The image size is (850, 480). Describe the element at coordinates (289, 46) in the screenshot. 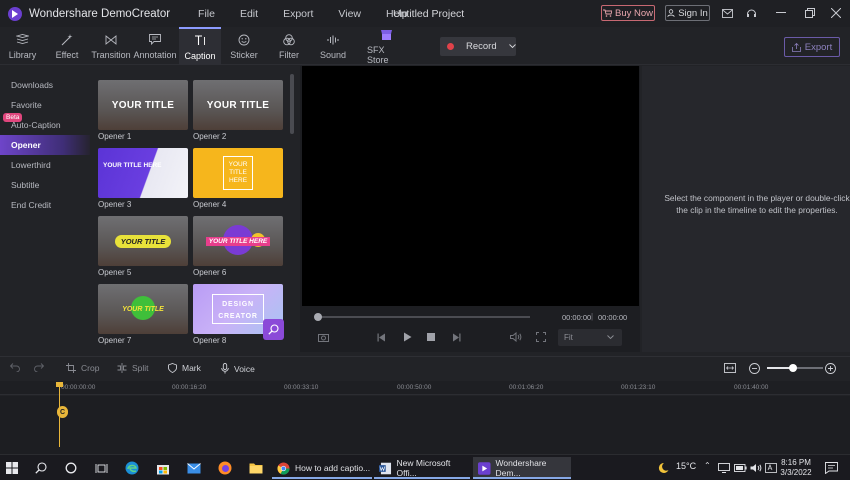

I see `tab-filter: Filter` at that location.